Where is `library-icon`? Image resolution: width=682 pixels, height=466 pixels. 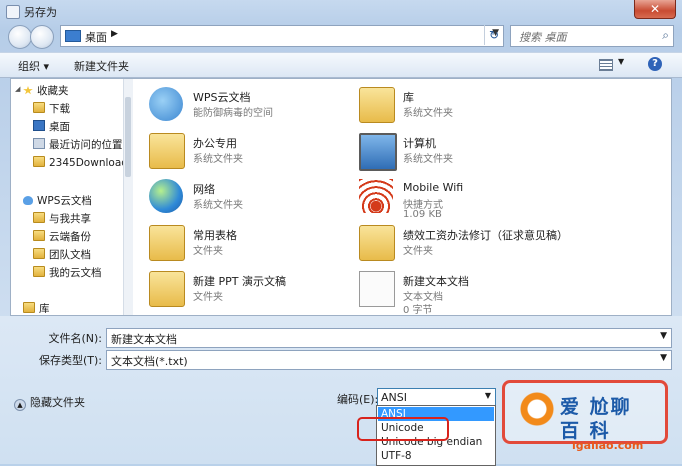 library-icon is located at coordinates (29, 307).